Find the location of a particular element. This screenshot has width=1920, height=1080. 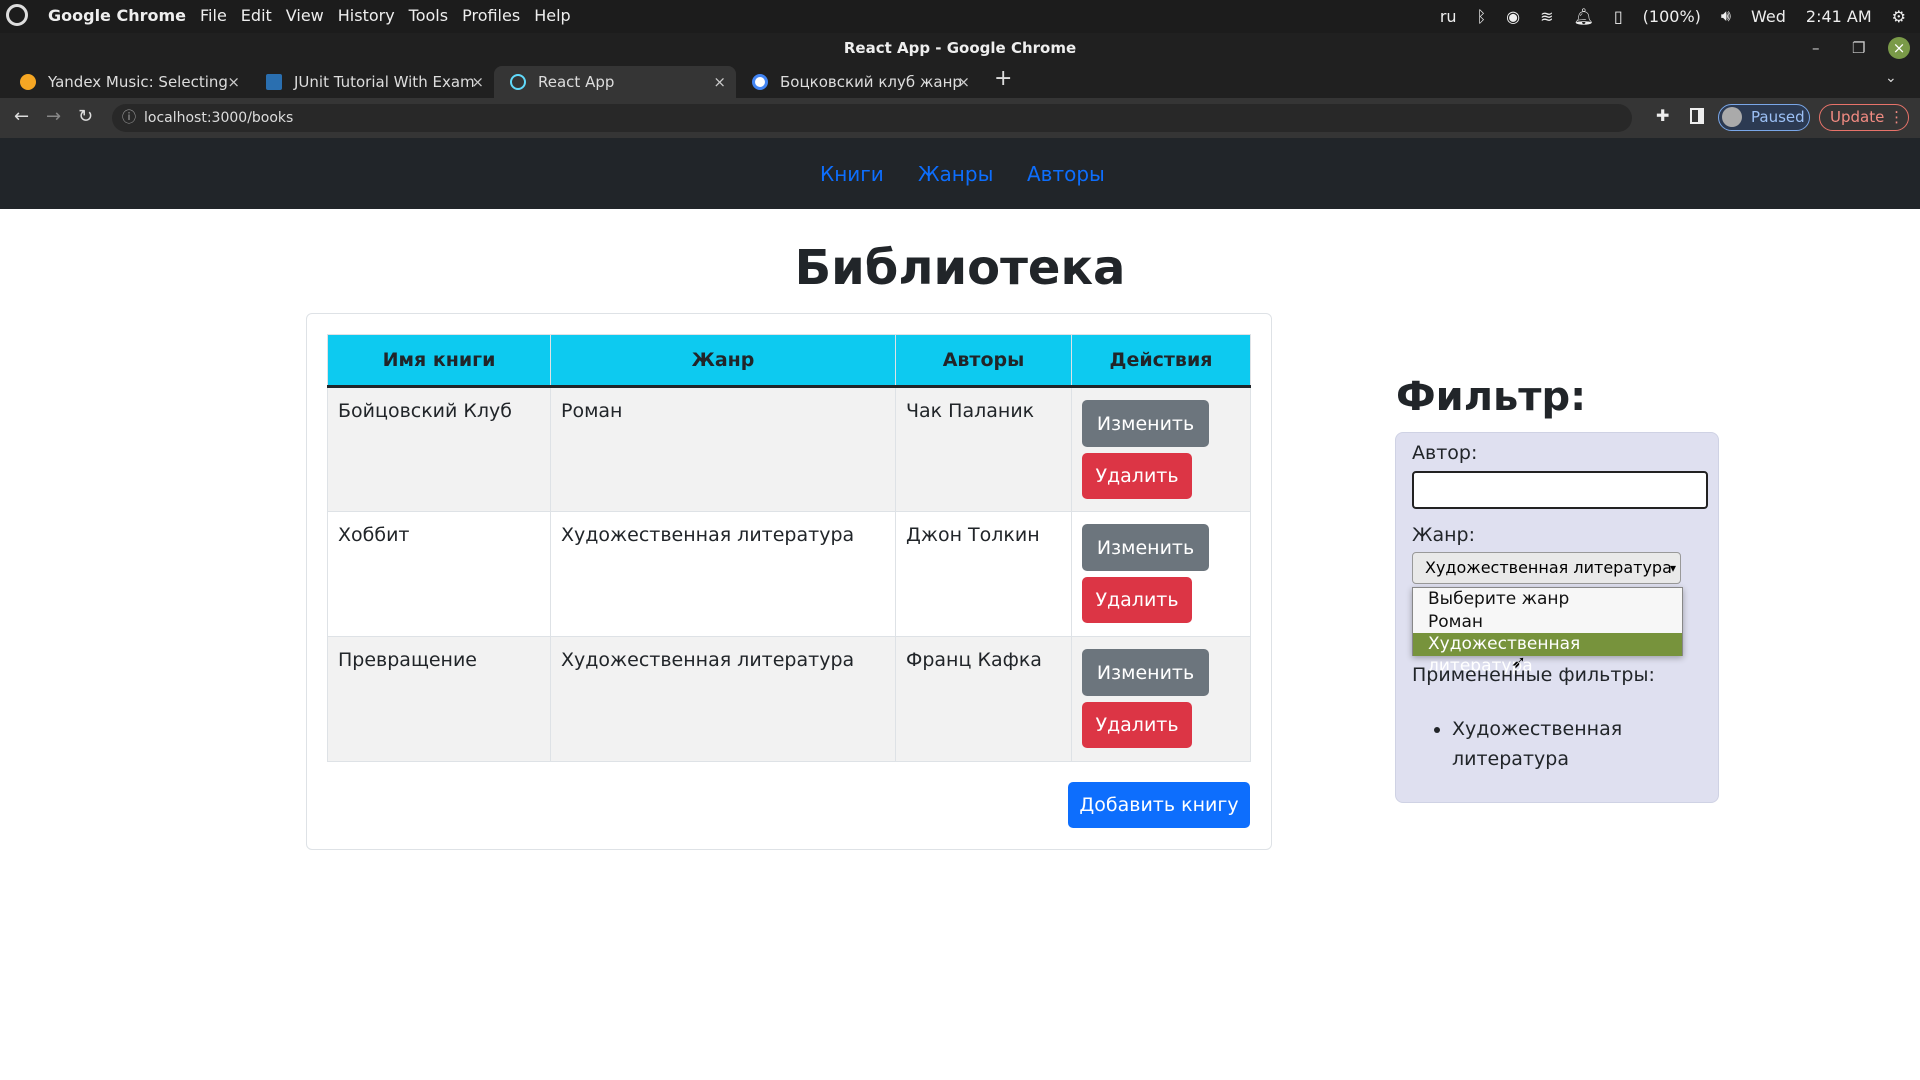

nav-authors: Авторы is located at coordinates (1066, 174).